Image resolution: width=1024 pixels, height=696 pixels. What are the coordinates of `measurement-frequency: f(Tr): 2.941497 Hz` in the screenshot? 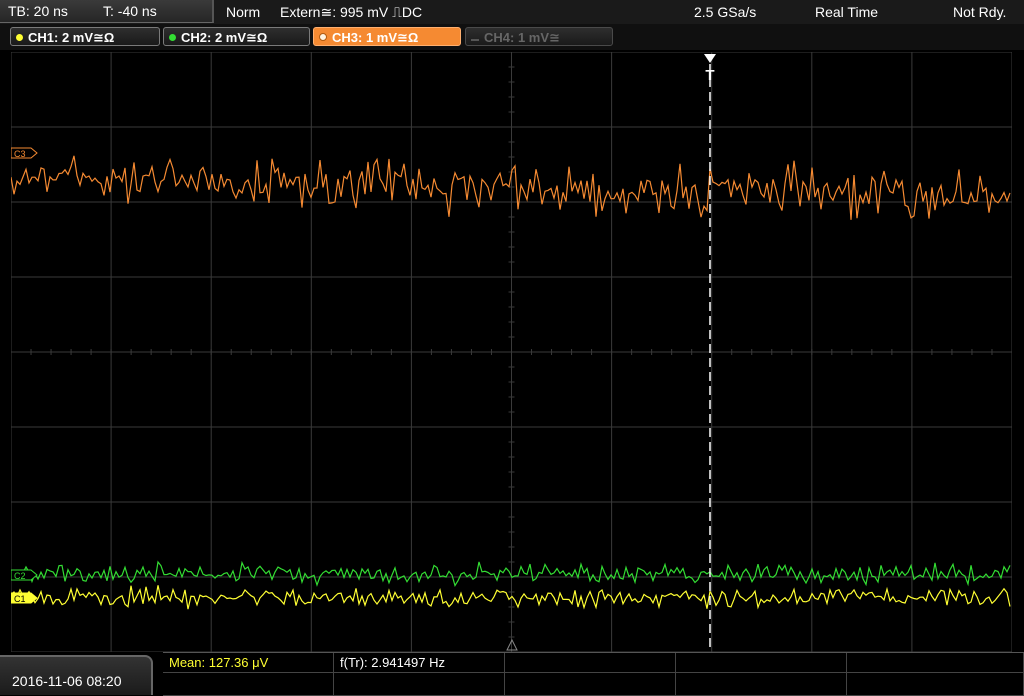 It's located at (419, 663).